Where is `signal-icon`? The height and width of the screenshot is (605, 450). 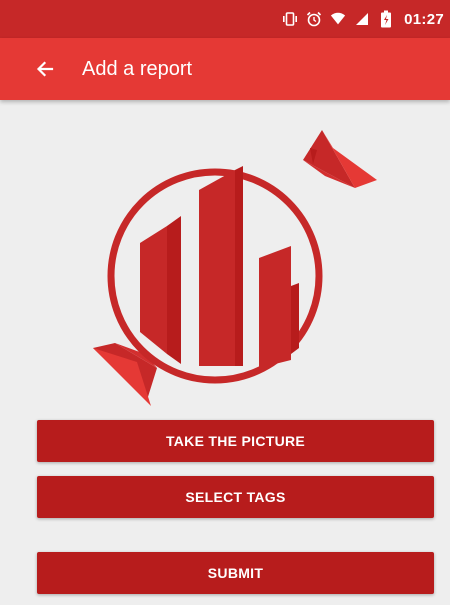
signal-icon is located at coordinates (362, 19).